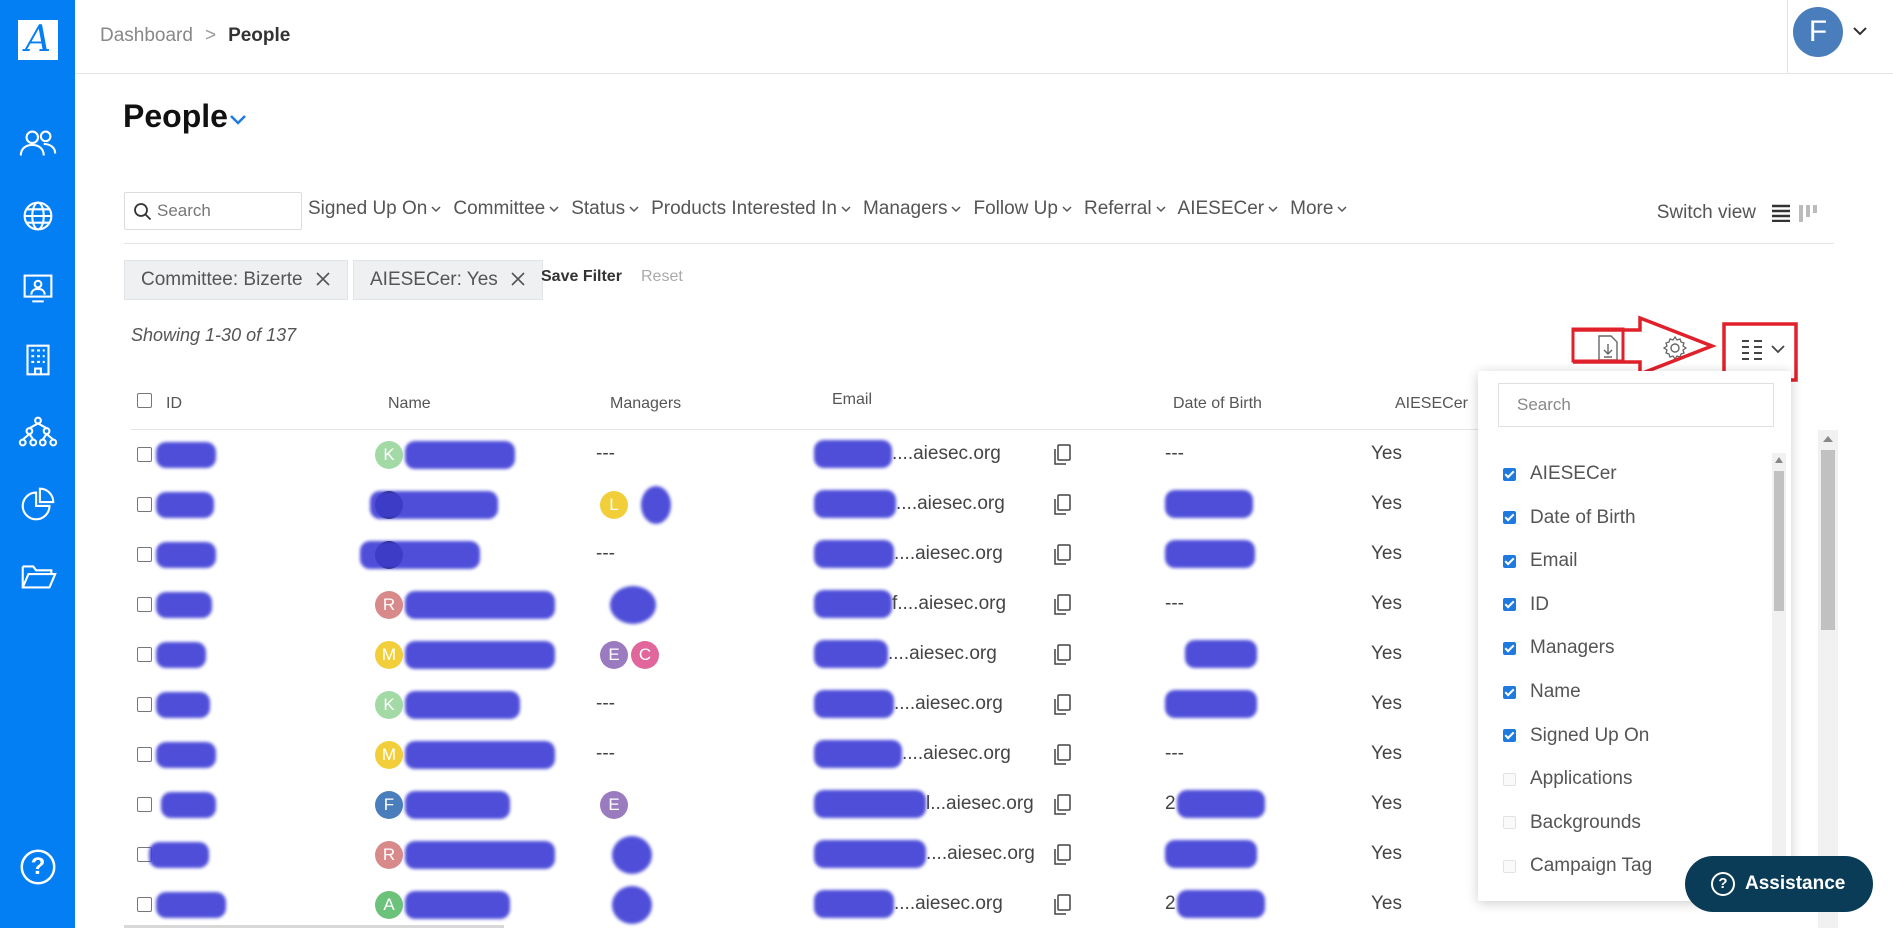 The image size is (1893, 928). What do you see at coordinates (912, 209) in the screenshot?
I see `filter-managers: Managers` at bounding box center [912, 209].